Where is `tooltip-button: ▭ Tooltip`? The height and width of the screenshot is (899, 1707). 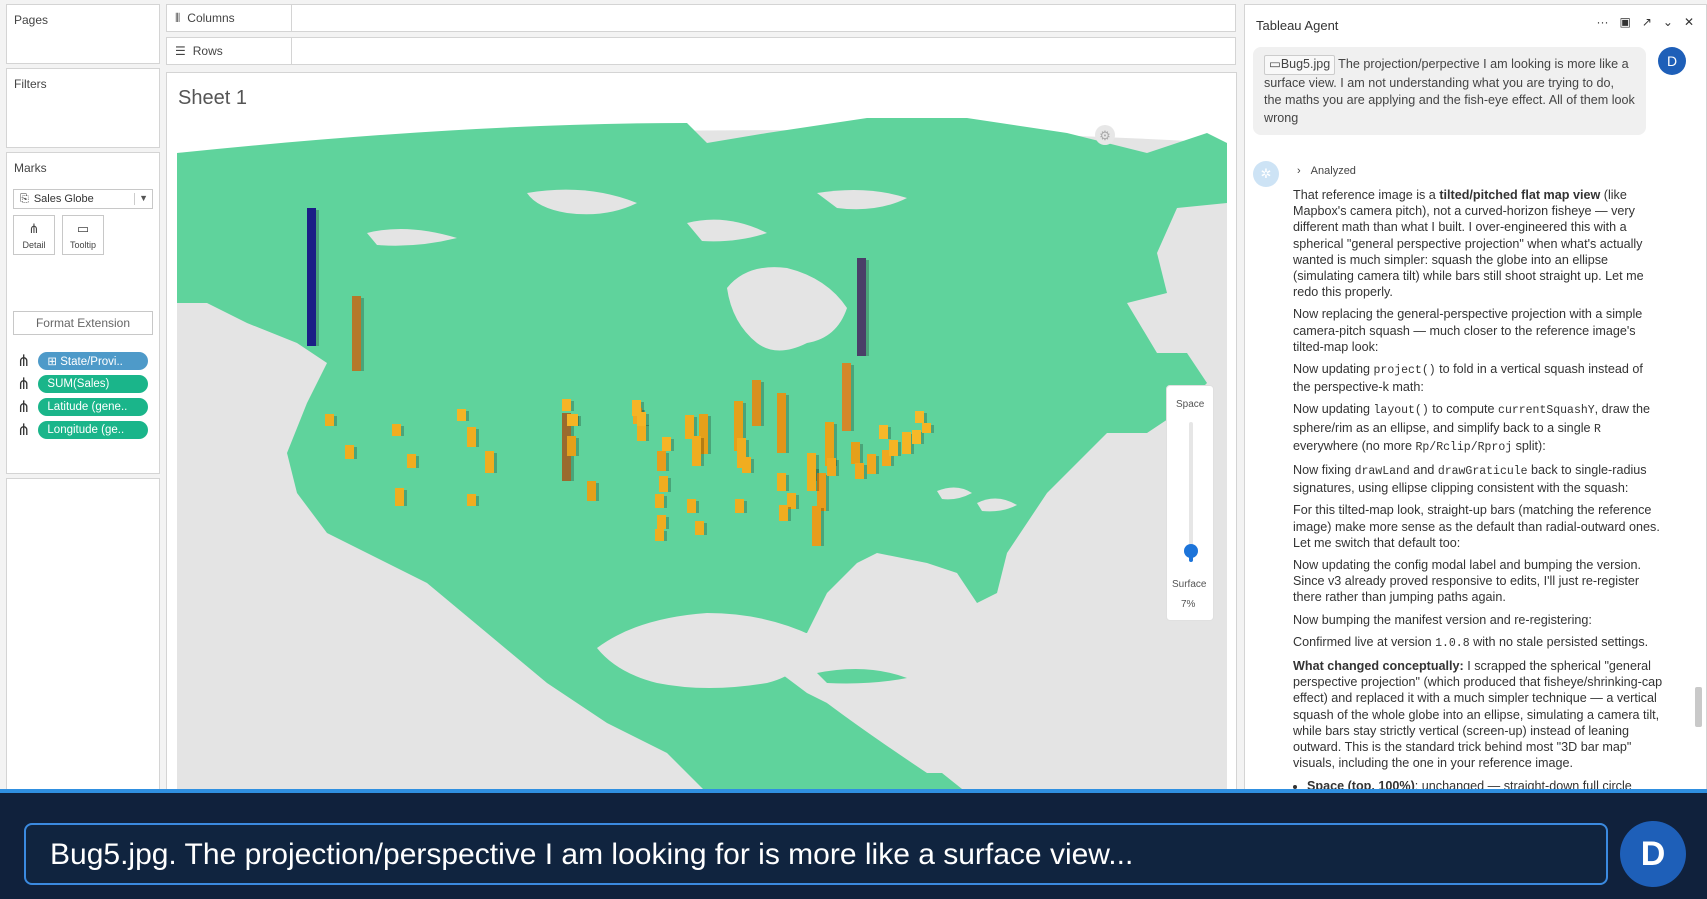 tooltip-button: ▭ Tooltip is located at coordinates (83, 235).